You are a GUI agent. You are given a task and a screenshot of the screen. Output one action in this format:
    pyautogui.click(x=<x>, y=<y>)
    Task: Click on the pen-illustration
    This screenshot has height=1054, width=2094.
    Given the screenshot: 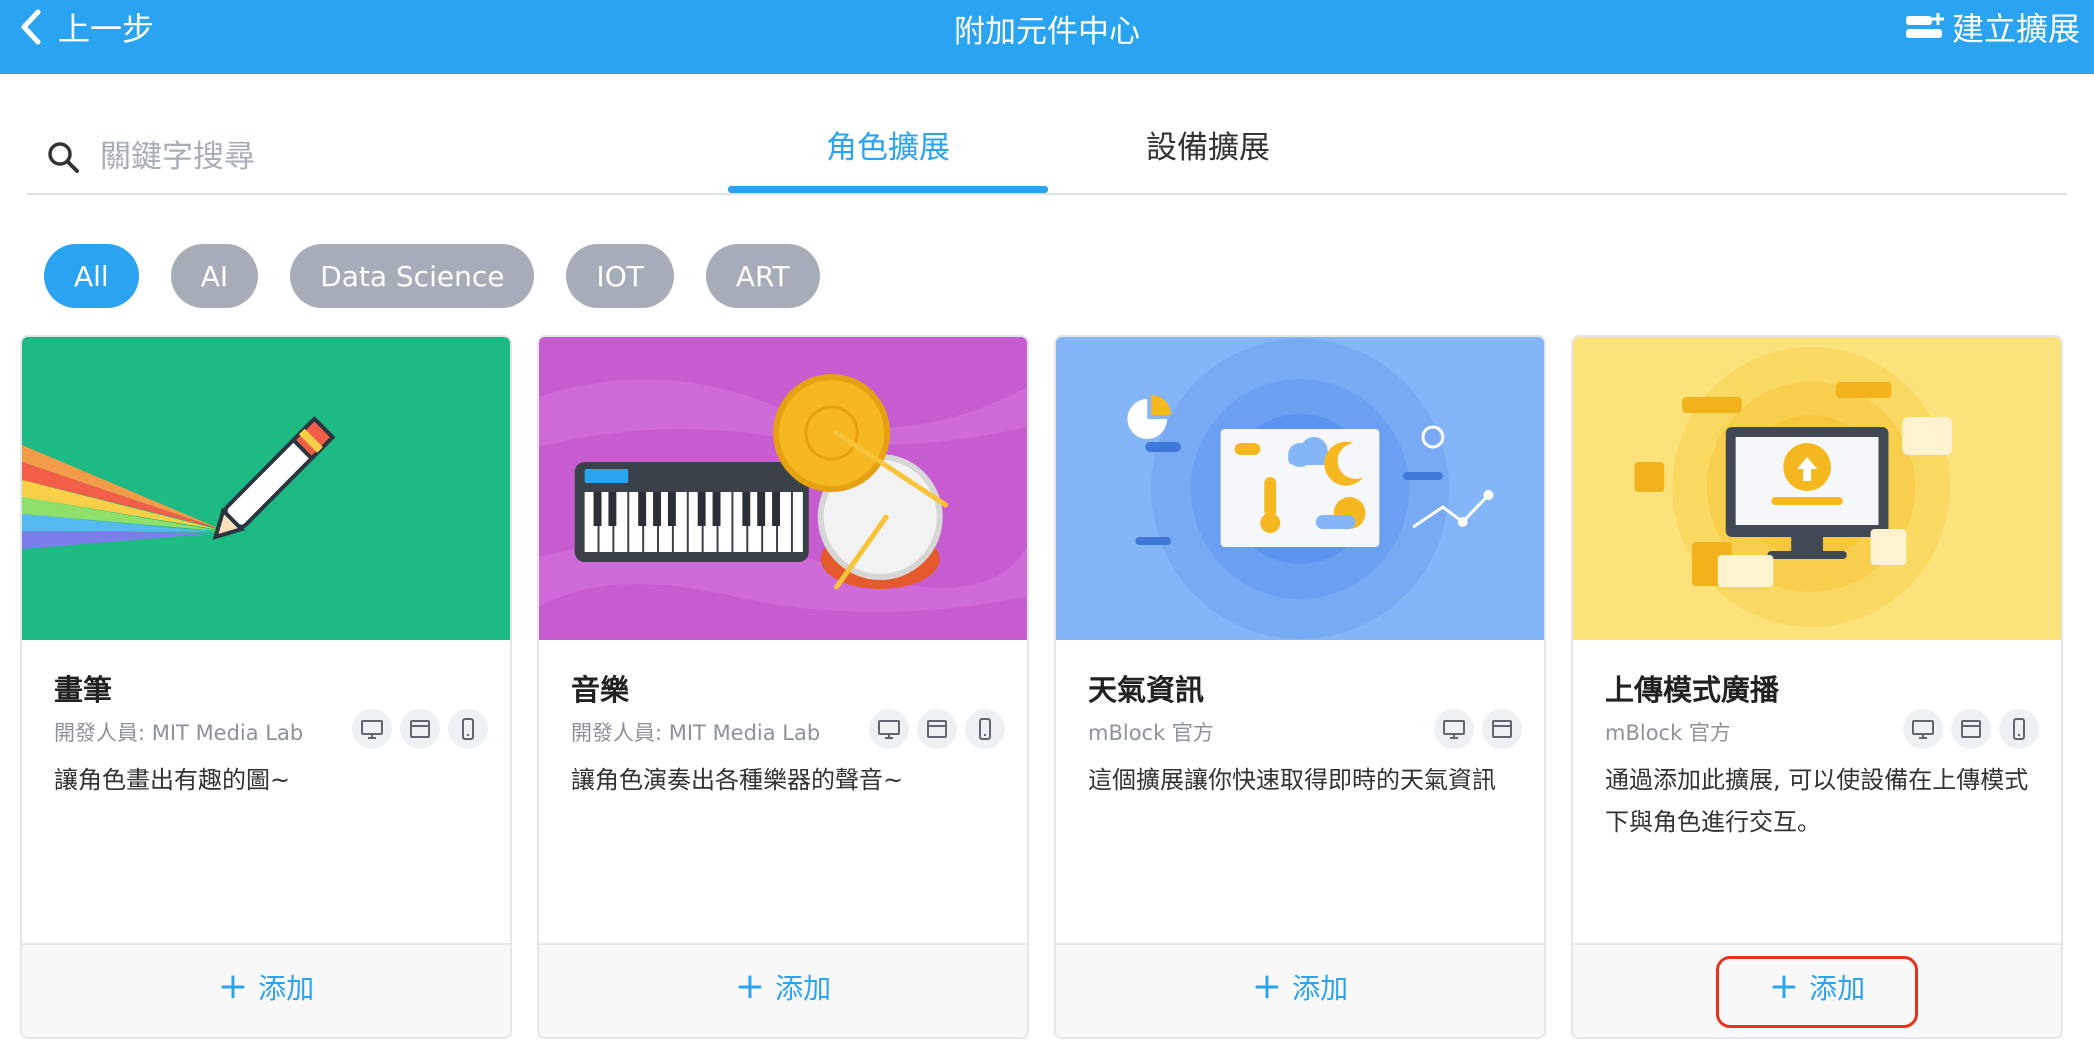 What is the action you would take?
    pyautogui.click(x=266, y=488)
    